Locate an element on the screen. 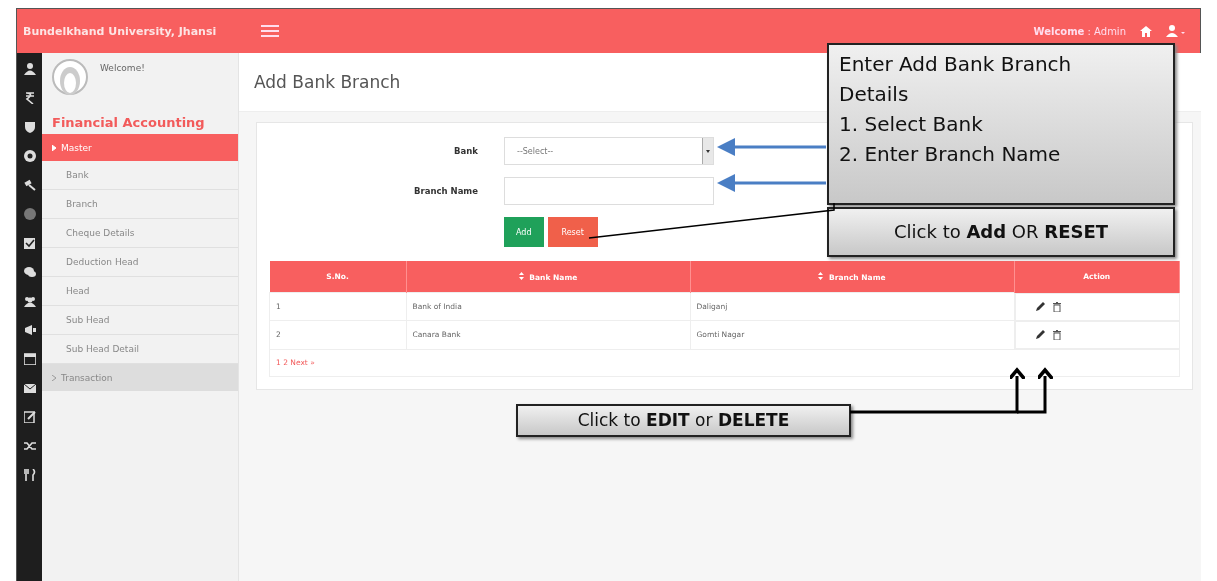  field-label: Branch Name is located at coordinates (446, 191).